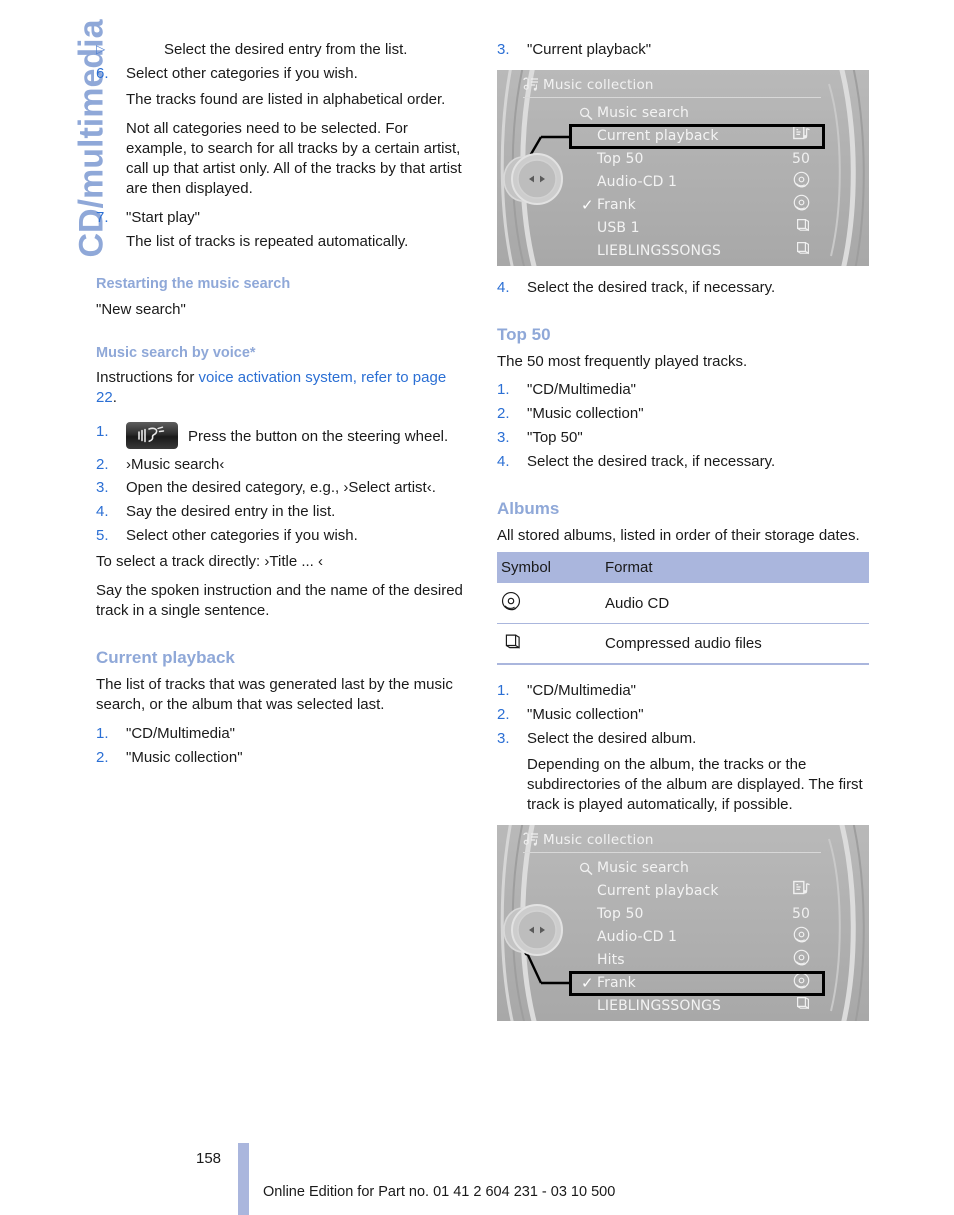  I want to click on list-item-number: 6., so click(102, 73).